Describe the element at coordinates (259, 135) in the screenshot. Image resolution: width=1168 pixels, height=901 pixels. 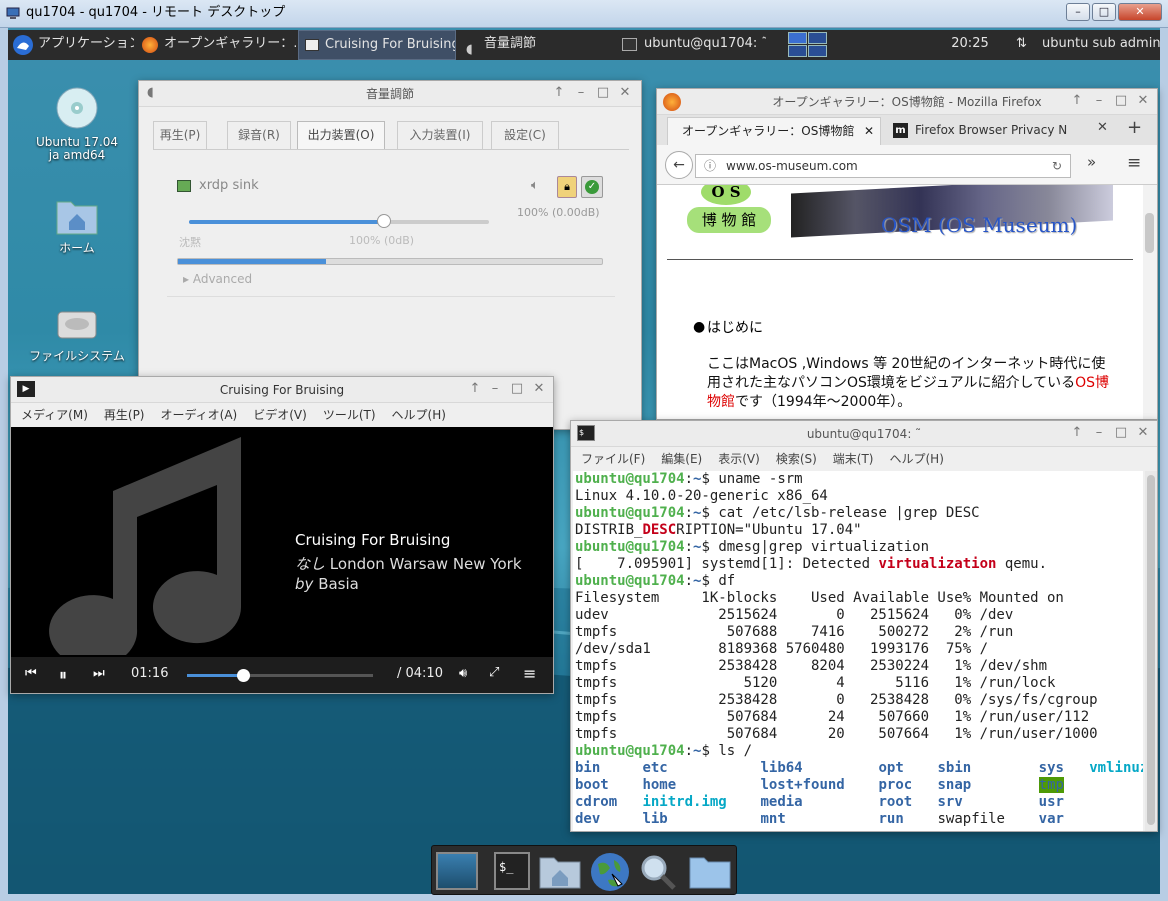
I see `tab-recording: 録音(R)` at that location.